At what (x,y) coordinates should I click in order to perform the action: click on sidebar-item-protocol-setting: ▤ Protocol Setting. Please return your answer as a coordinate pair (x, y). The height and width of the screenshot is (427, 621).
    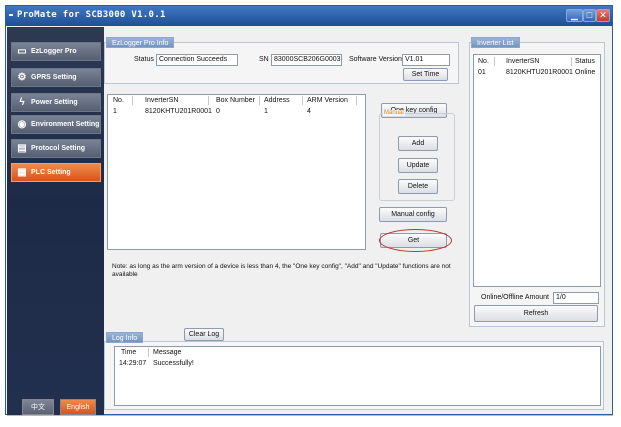
    Looking at the image, I should click on (56, 148).